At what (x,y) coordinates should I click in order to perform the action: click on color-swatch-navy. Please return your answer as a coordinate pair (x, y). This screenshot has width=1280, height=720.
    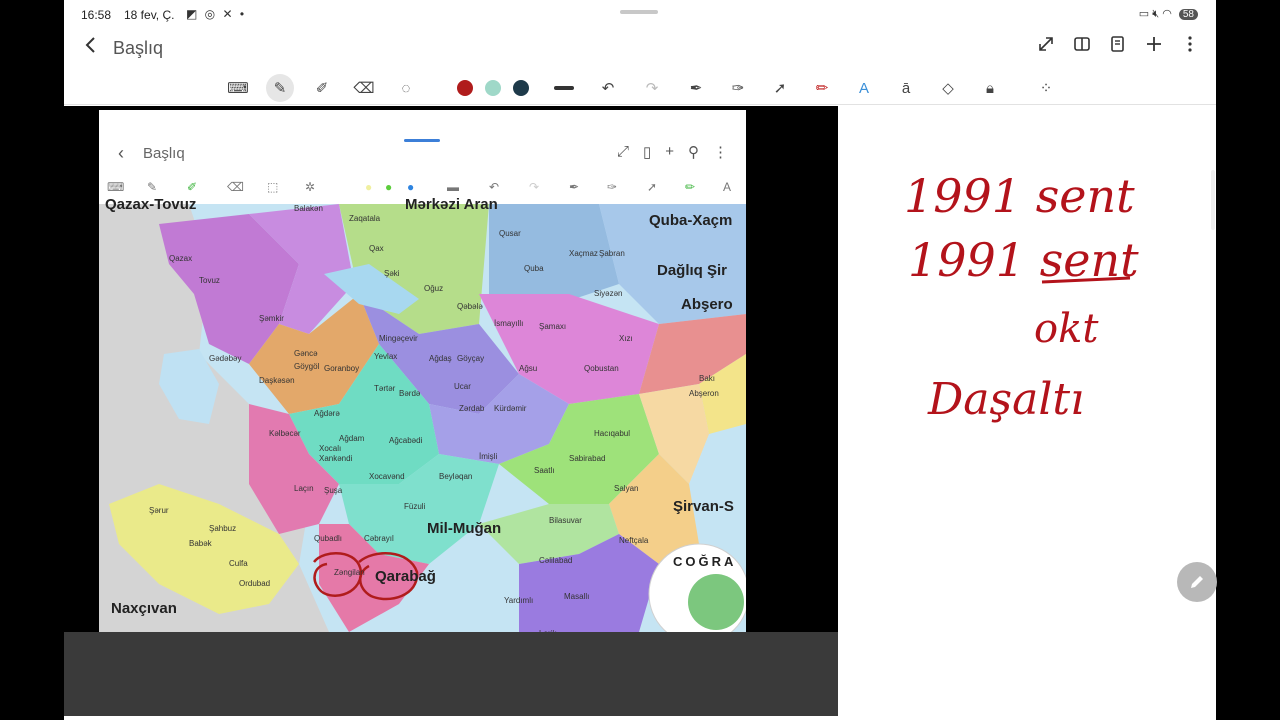
    Looking at the image, I should click on (521, 88).